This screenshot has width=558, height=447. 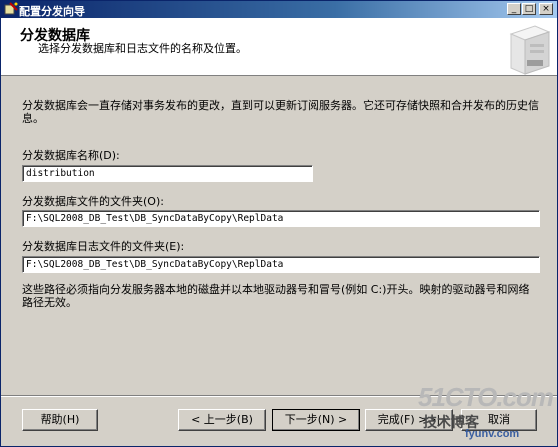 I want to click on finish-button: 完成(F) >>|, so click(x=409, y=420).